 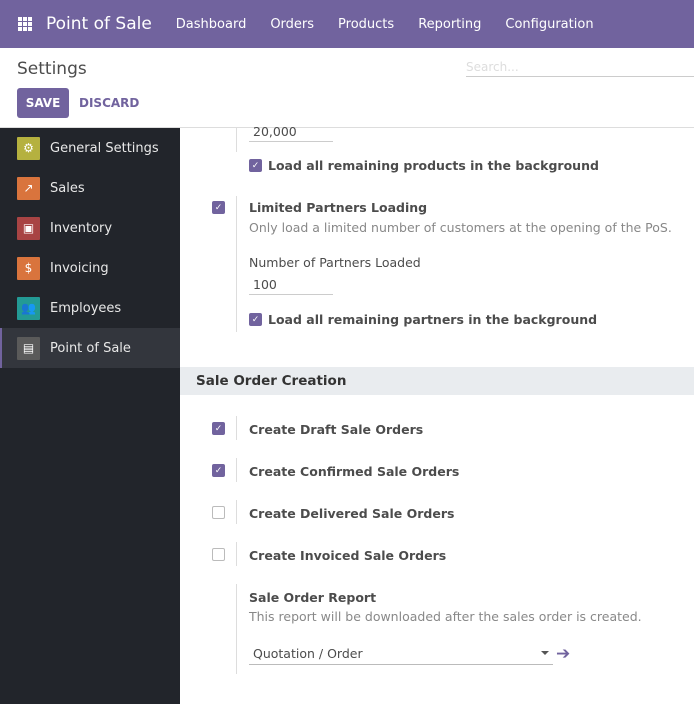 I want to click on users-icon: 👥, so click(x=28, y=308).